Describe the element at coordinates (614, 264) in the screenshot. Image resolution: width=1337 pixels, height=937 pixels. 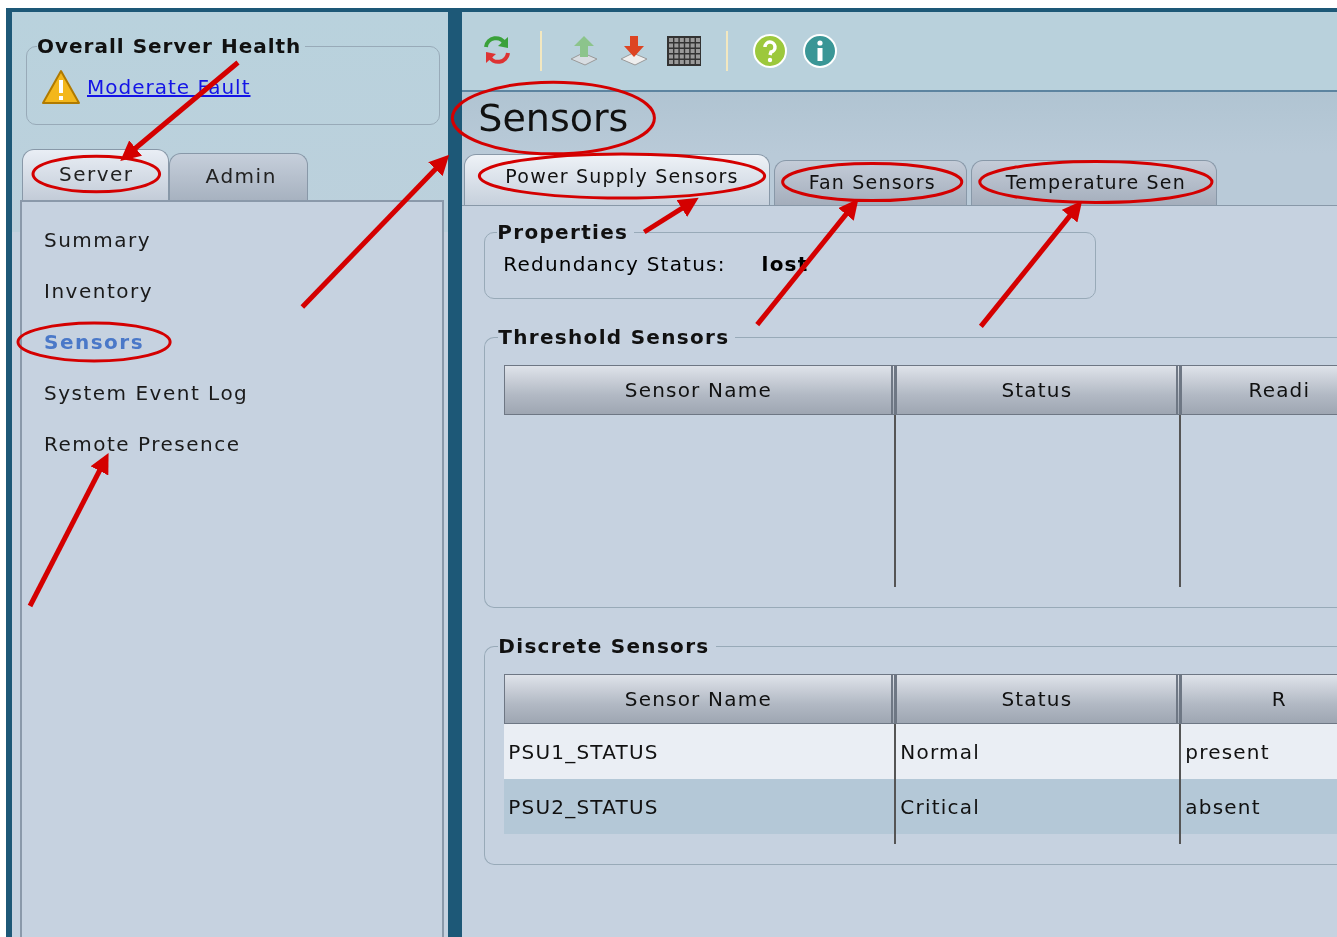
I see `field-label: Redundancy Status:` at that location.